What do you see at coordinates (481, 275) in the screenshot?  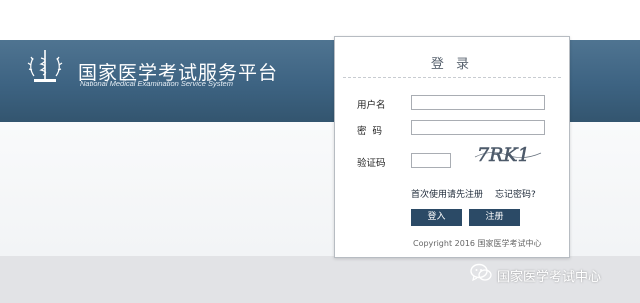 I see `wechat-icon` at bounding box center [481, 275].